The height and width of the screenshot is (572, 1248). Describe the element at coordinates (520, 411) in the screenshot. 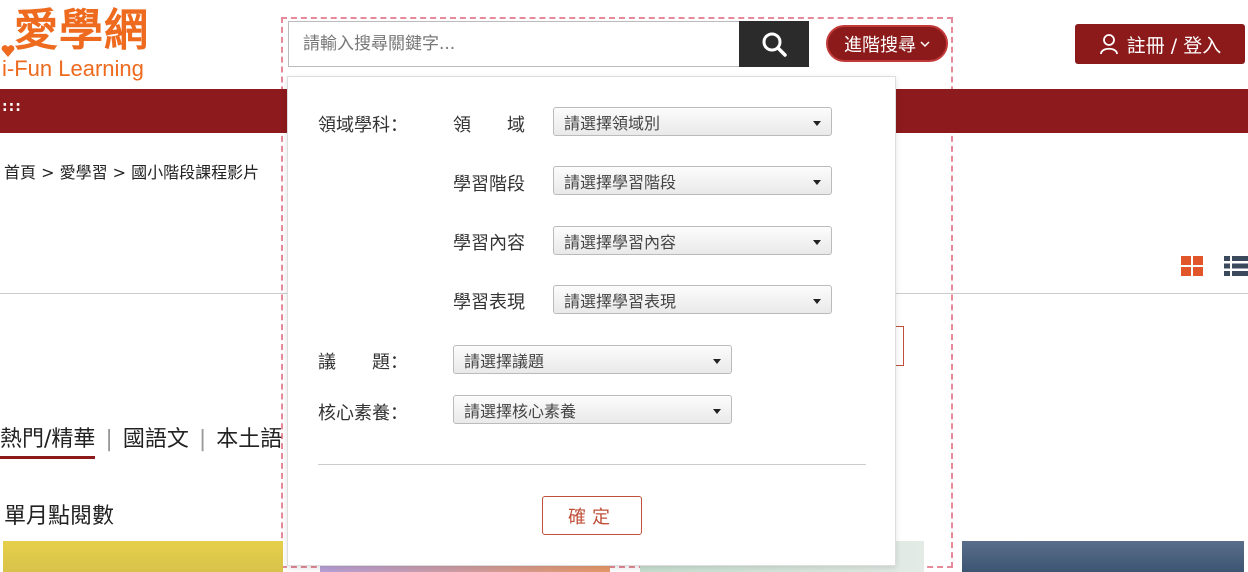

I see `competency-select-value: 請選擇核心素養` at that location.